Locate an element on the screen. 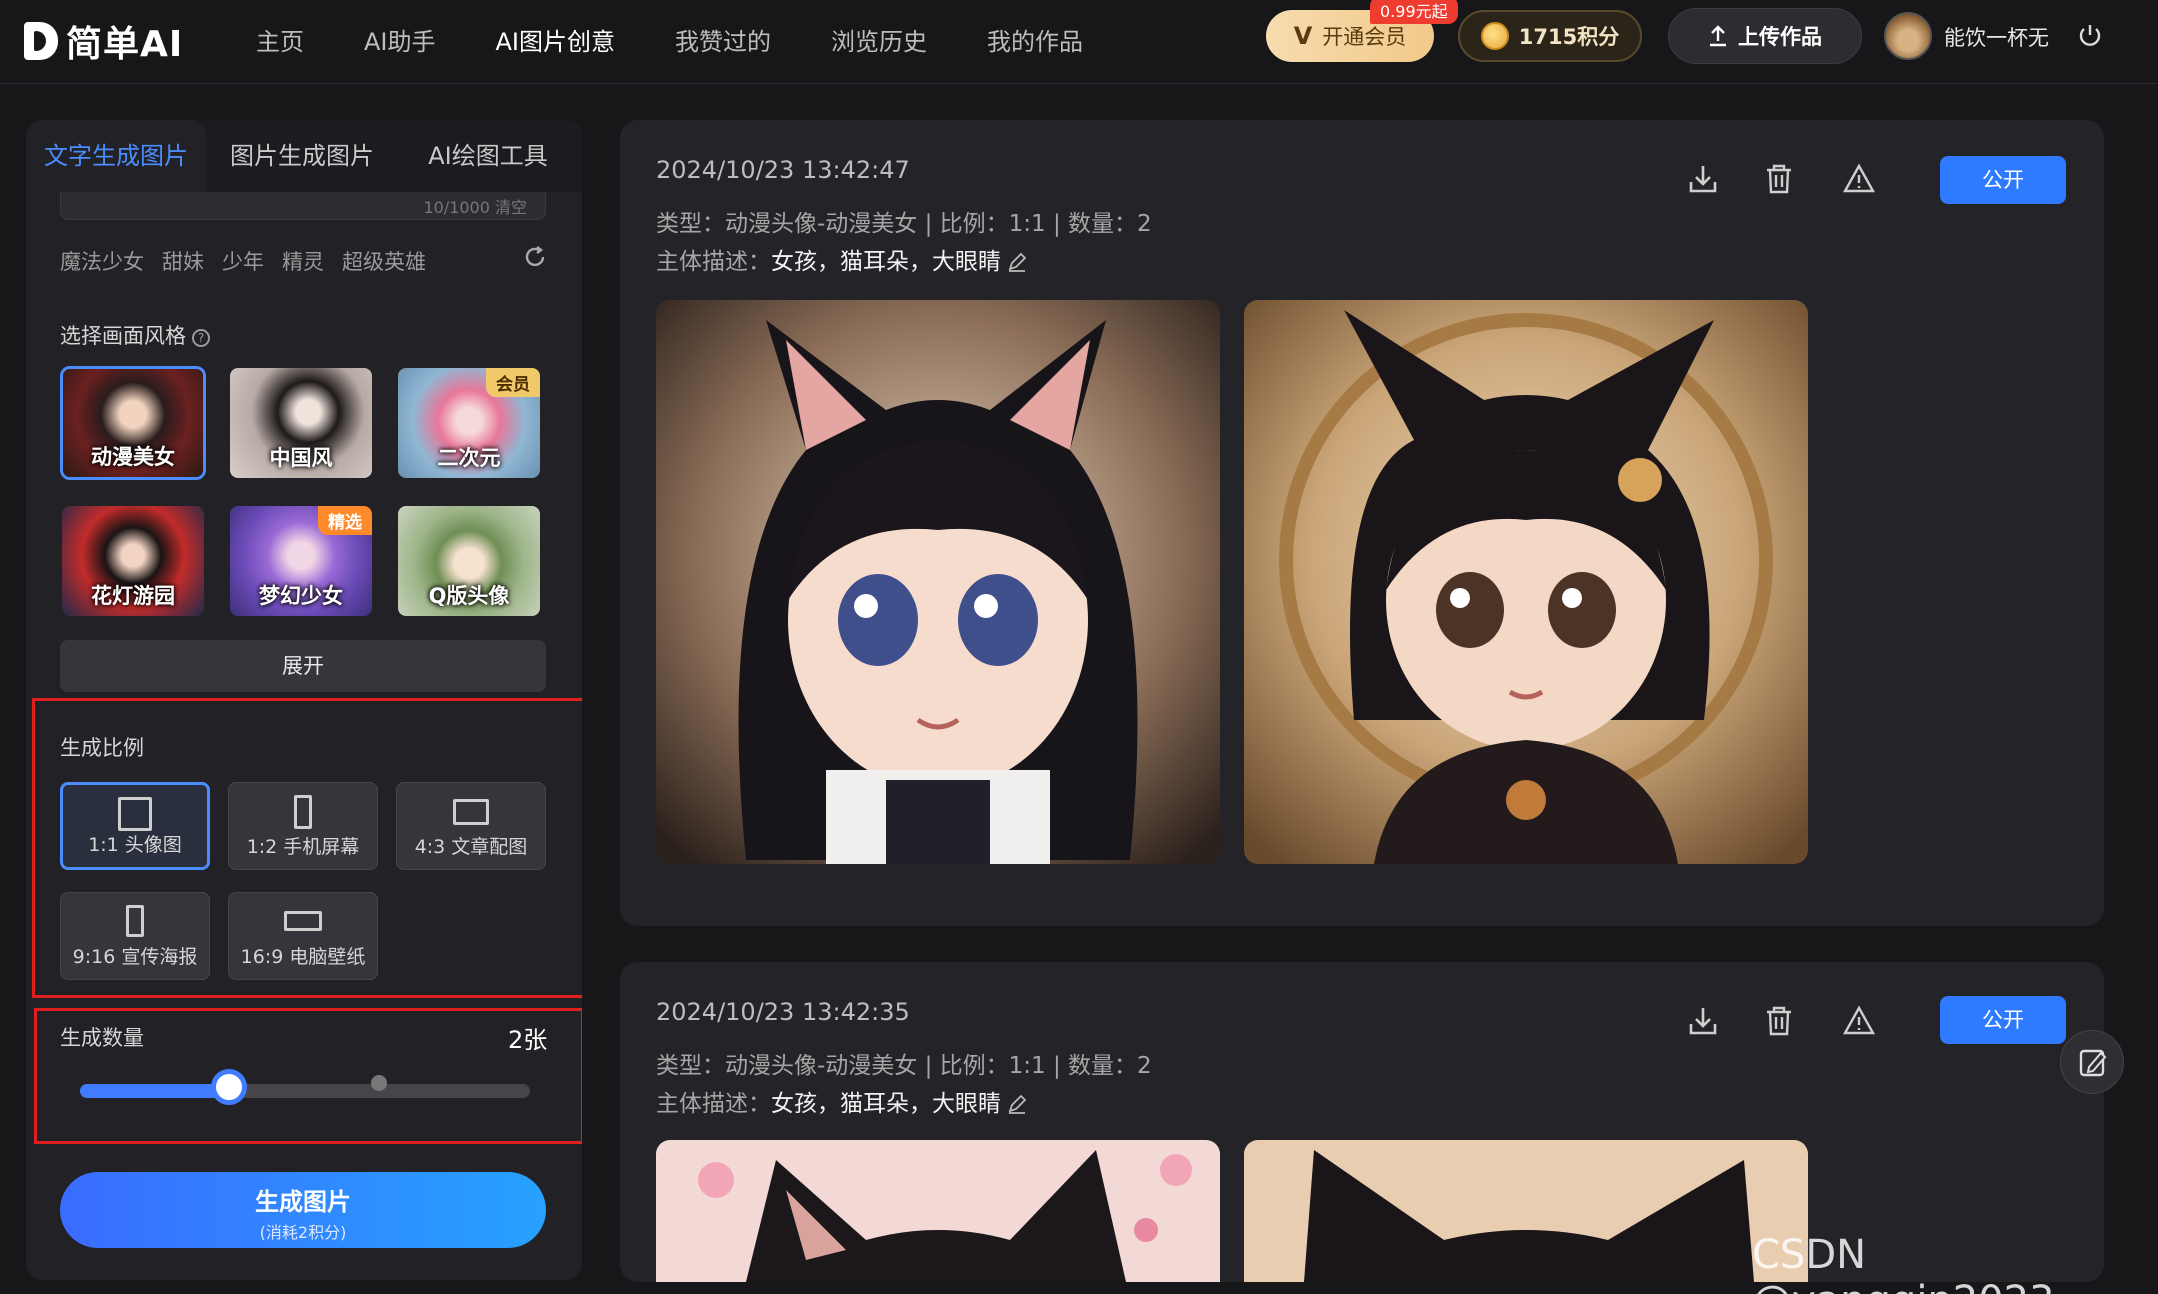 The height and width of the screenshot is (1294, 2158). ratio-option-9-16: 9:16 宣传海报 is located at coordinates (135, 936).